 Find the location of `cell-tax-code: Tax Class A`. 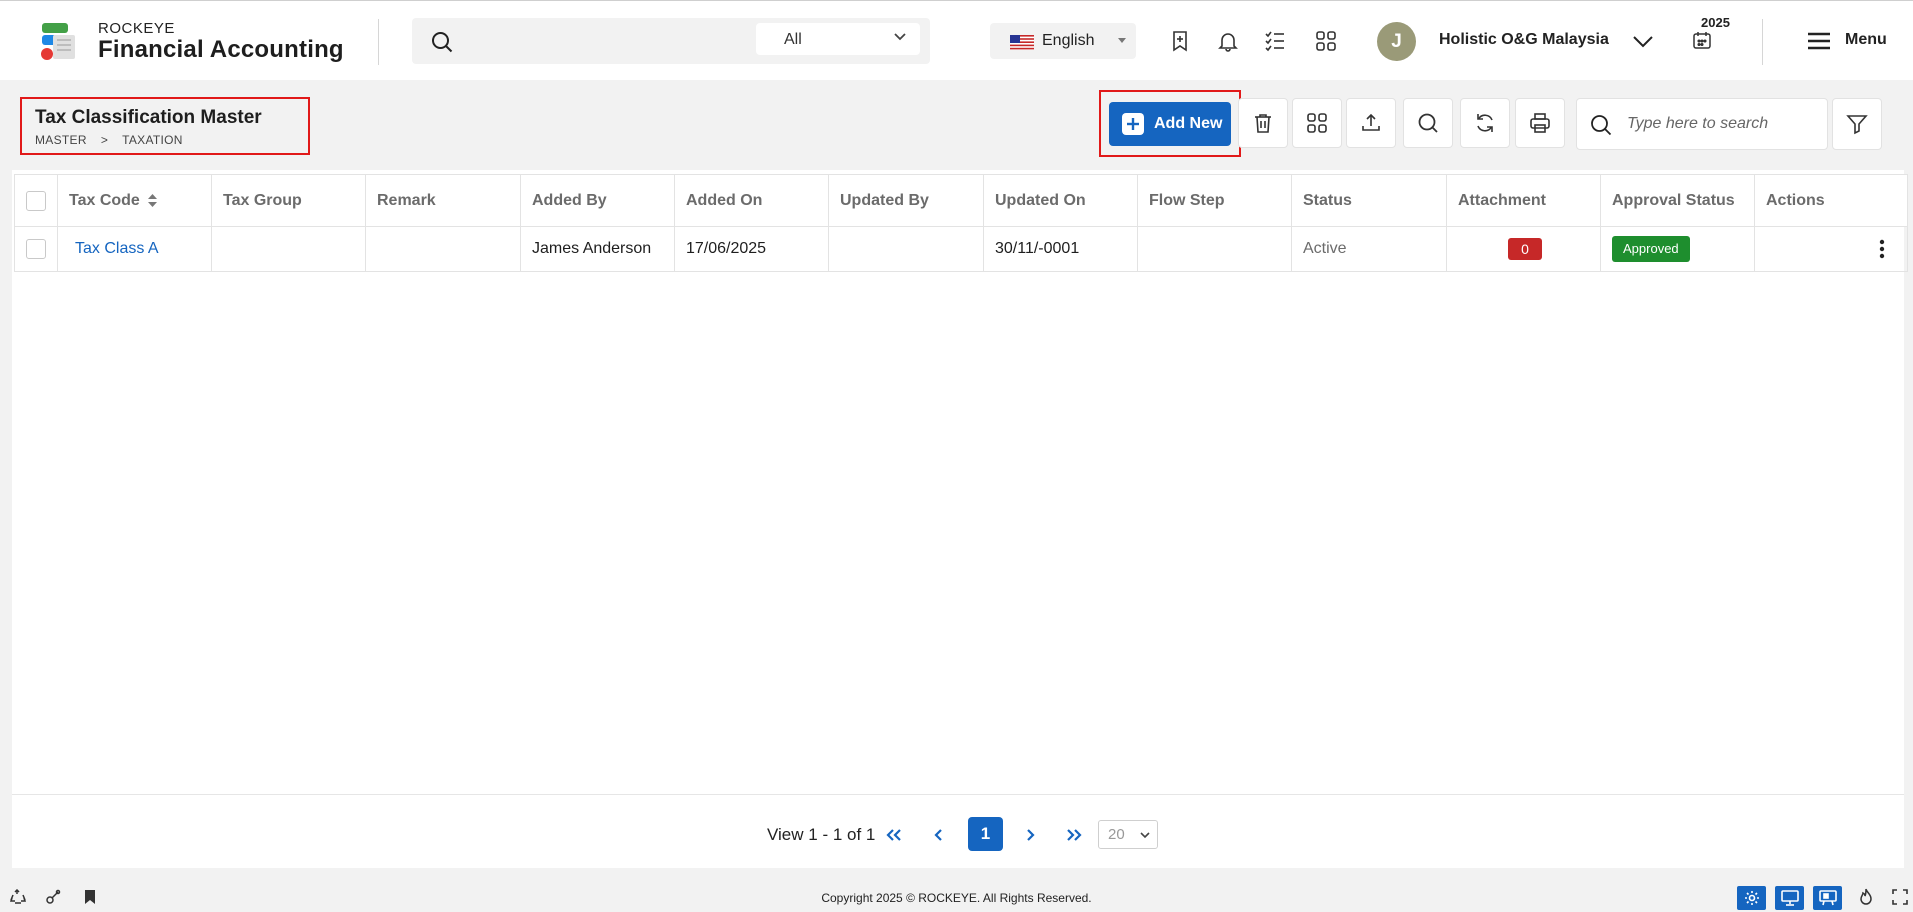

cell-tax-code: Tax Class A is located at coordinates (134, 249).